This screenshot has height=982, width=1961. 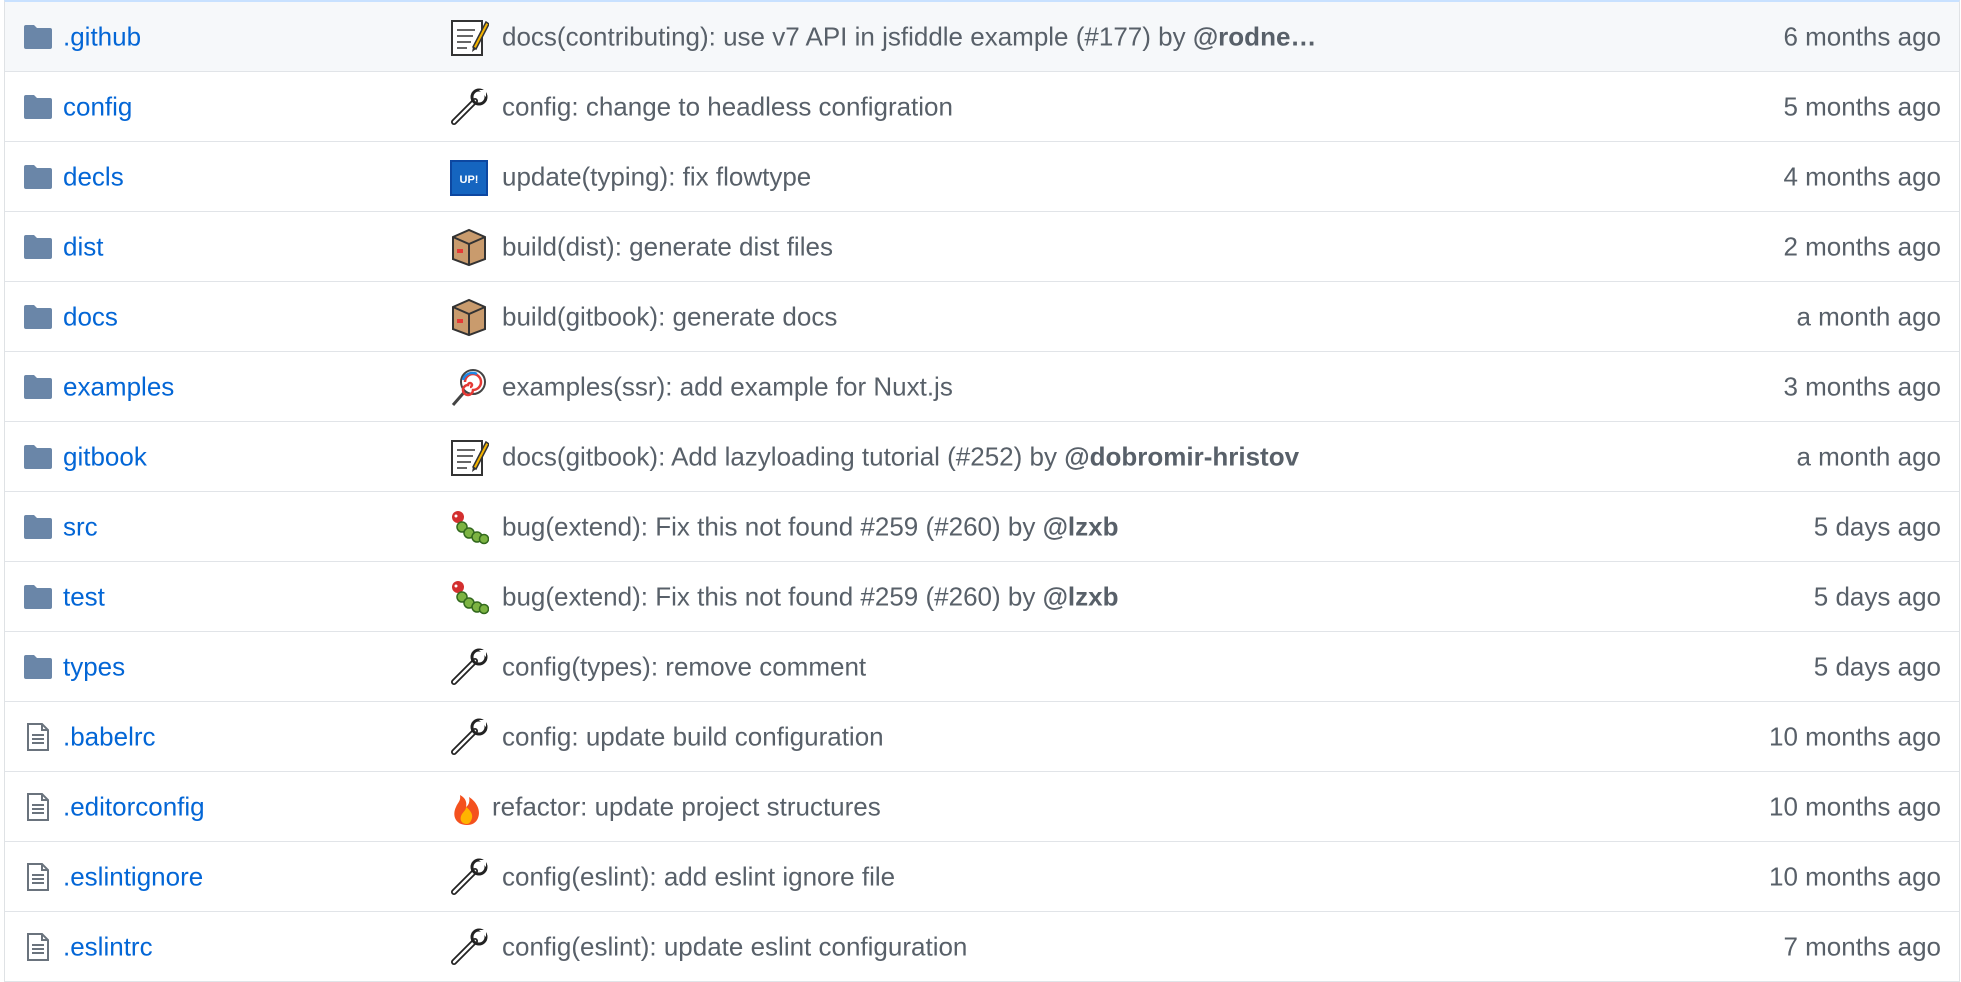 I want to click on file-name-link: test, so click(x=84, y=596).